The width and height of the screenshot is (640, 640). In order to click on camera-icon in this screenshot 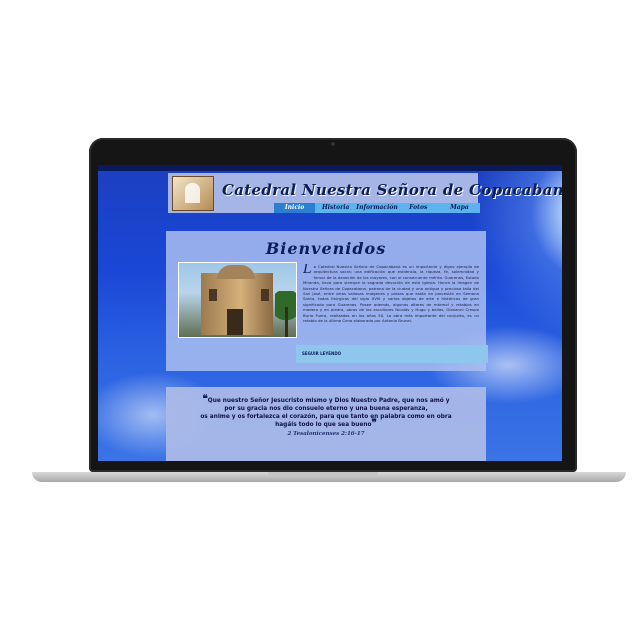, I will do `click(333, 144)`.